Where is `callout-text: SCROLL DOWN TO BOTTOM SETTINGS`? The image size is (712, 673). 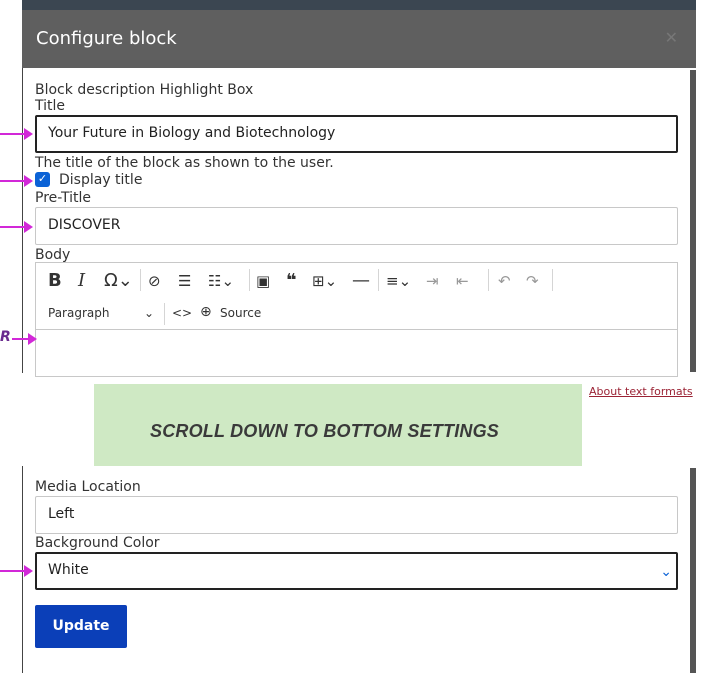 callout-text: SCROLL DOWN TO BOTTOM SETTINGS is located at coordinates (325, 431).